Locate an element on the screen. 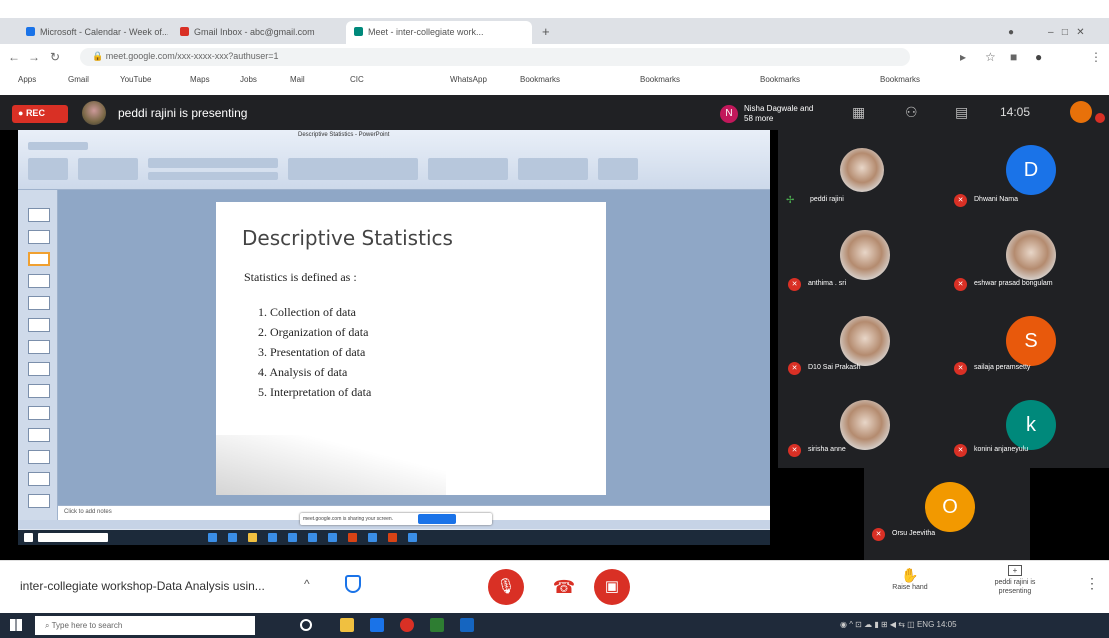 The height and width of the screenshot is (638, 1109). arrange-group is located at coordinates (618, 169).